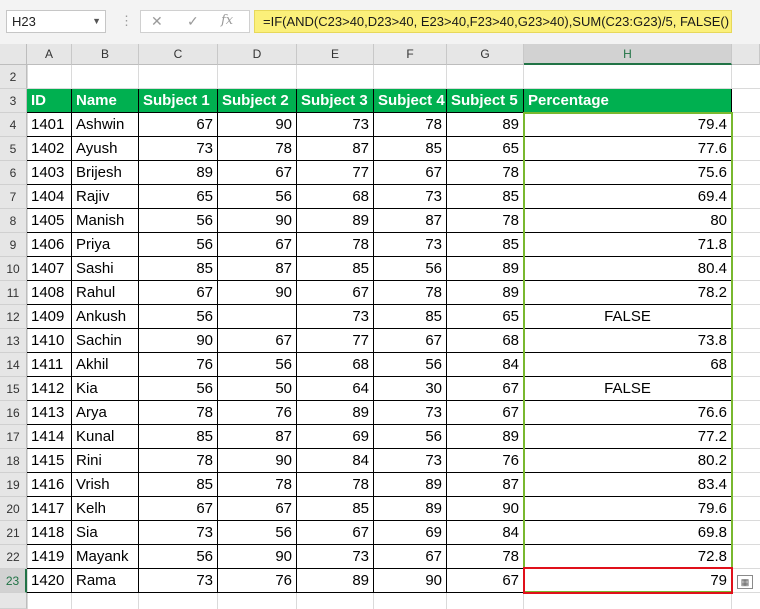  What do you see at coordinates (49, 317) in the screenshot?
I see `table-cell: 1409` at bounding box center [49, 317].